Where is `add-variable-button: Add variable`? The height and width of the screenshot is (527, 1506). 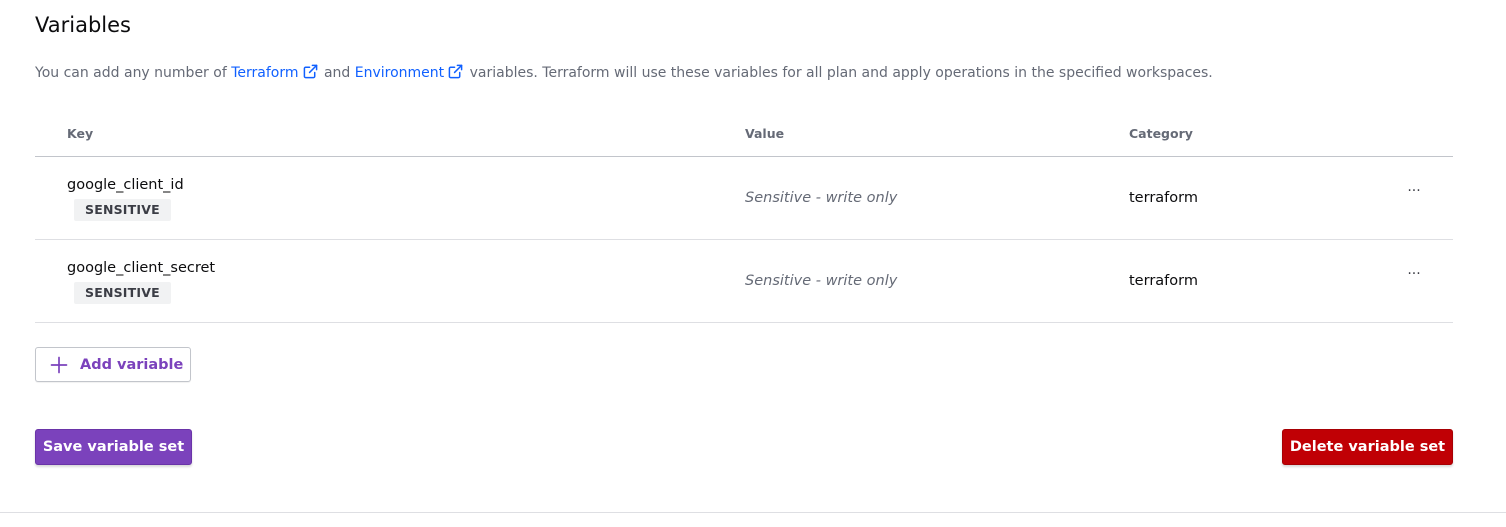
add-variable-button: Add variable is located at coordinates (113, 364).